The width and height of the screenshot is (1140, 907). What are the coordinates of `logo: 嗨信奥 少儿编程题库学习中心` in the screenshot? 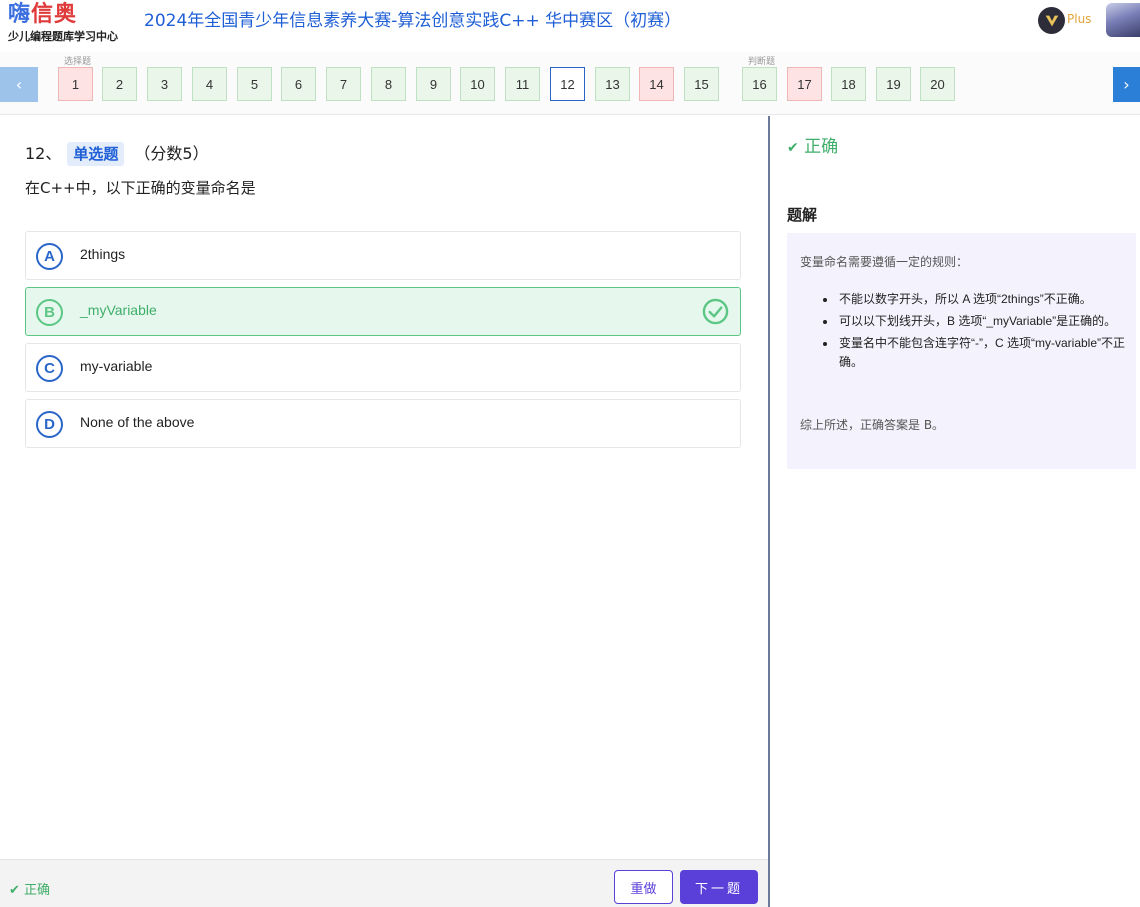 It's located at (68, 25).